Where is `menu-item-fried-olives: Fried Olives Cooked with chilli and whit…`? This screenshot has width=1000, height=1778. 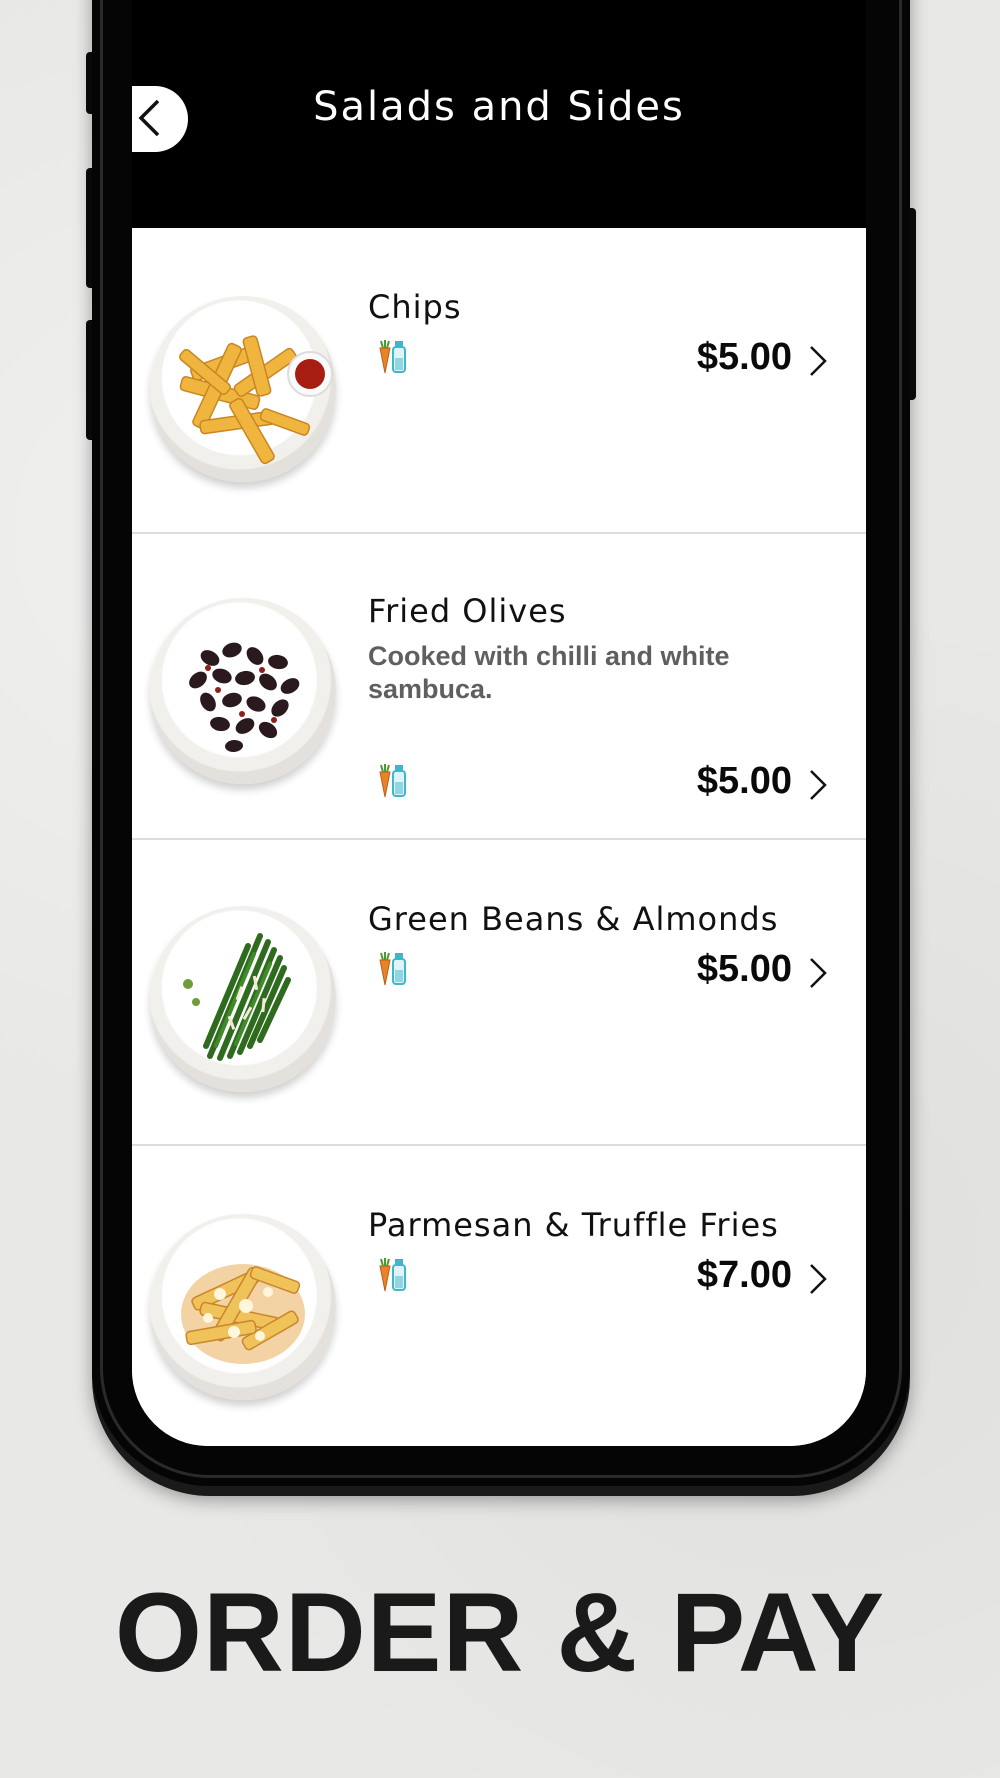
menu-item-fried-olives: Fried Olives Cooked with chilli and whit… is located at coordinates (499, 687).